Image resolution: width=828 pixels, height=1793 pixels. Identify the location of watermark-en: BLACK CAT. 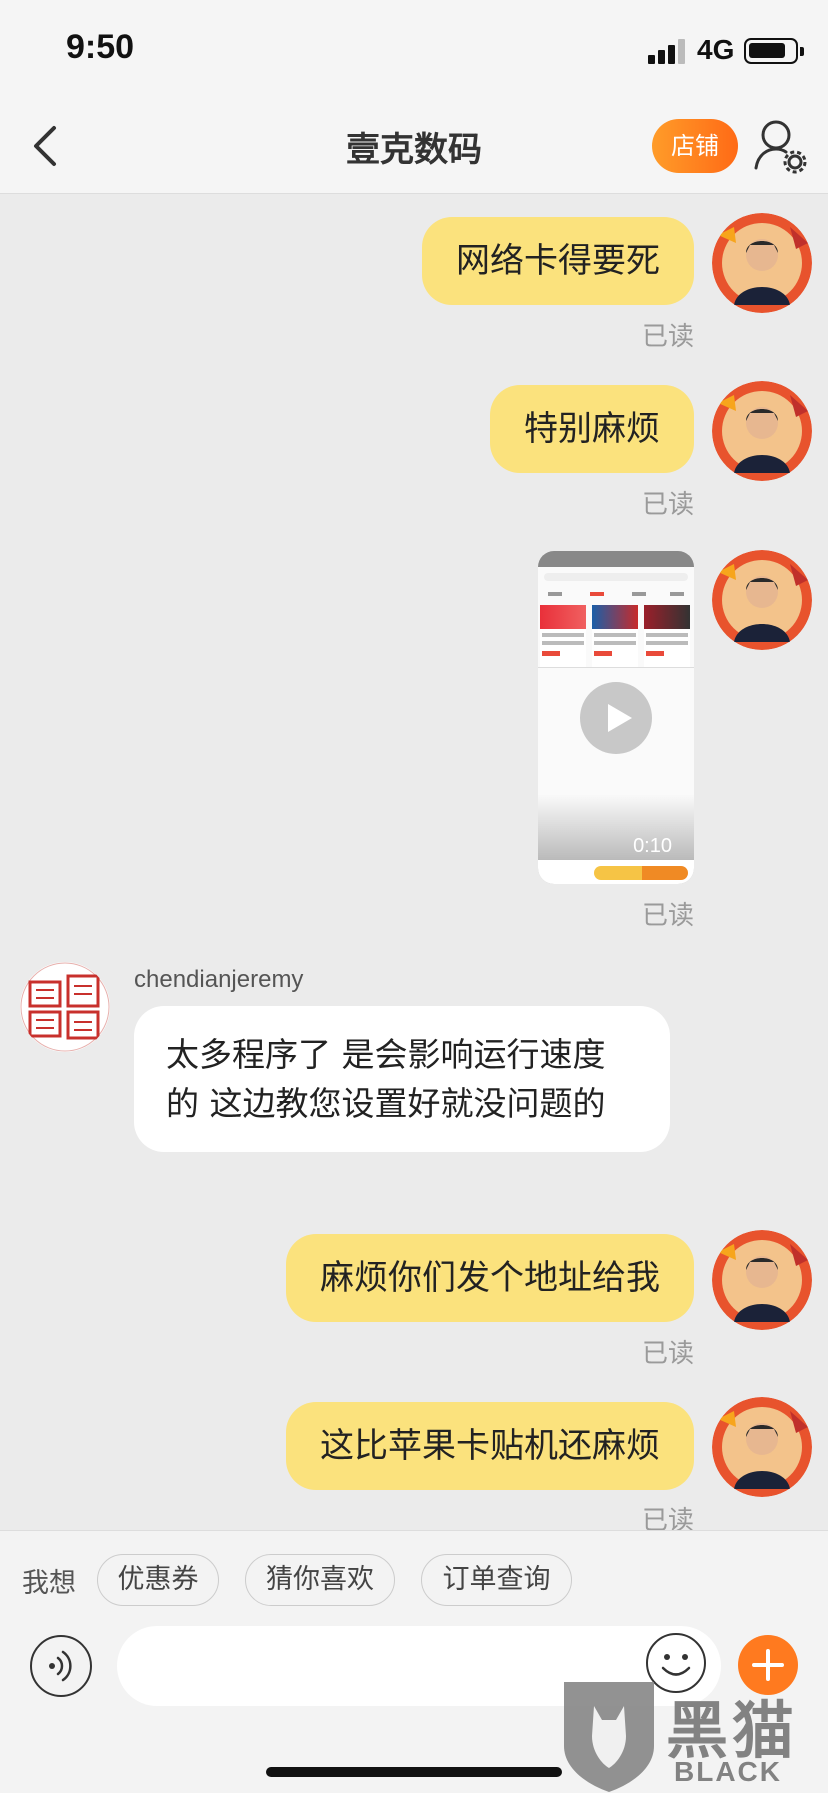
(728, 1774).